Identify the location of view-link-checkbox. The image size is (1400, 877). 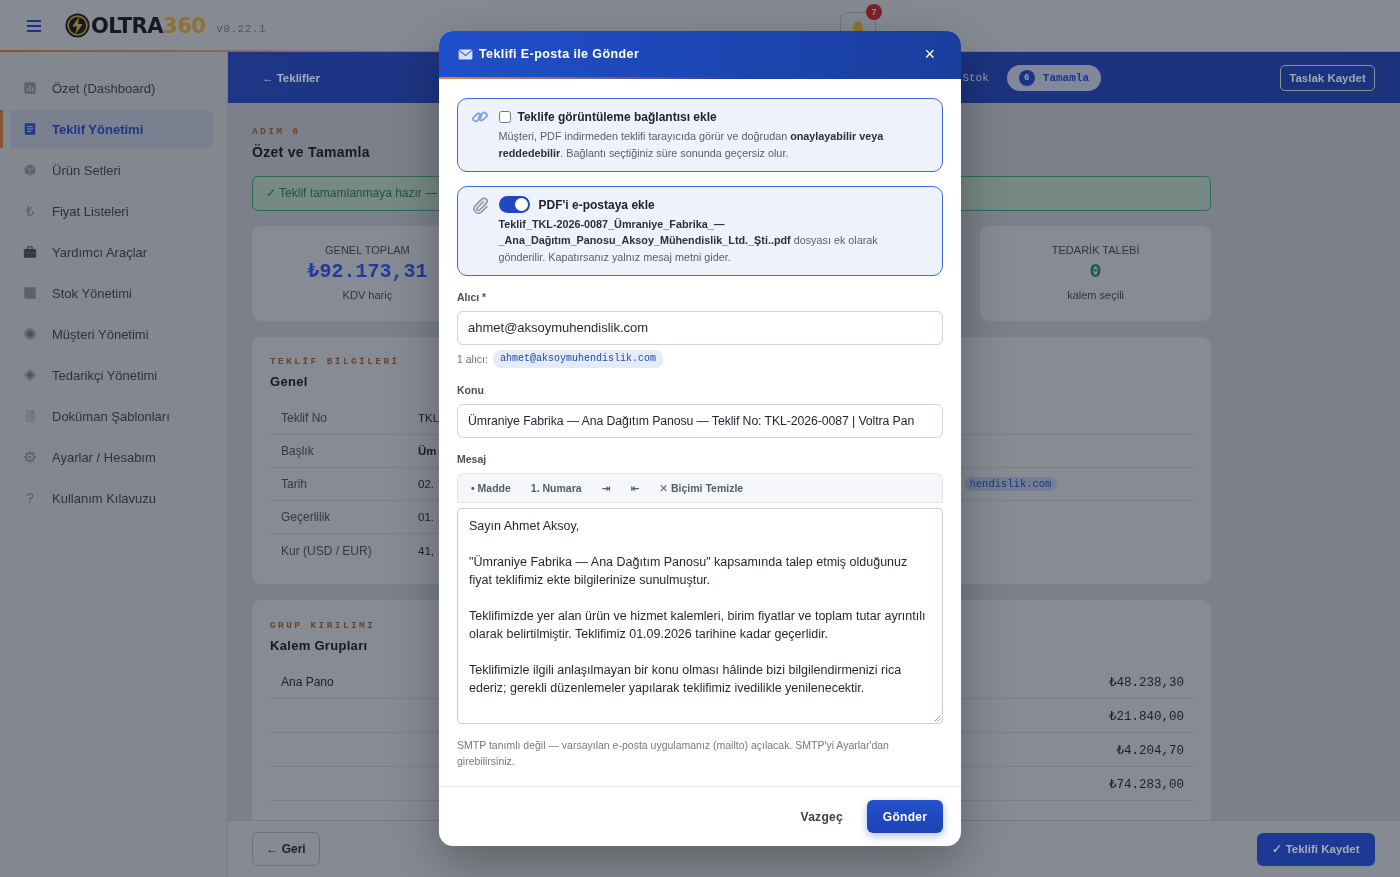
(504, 117).